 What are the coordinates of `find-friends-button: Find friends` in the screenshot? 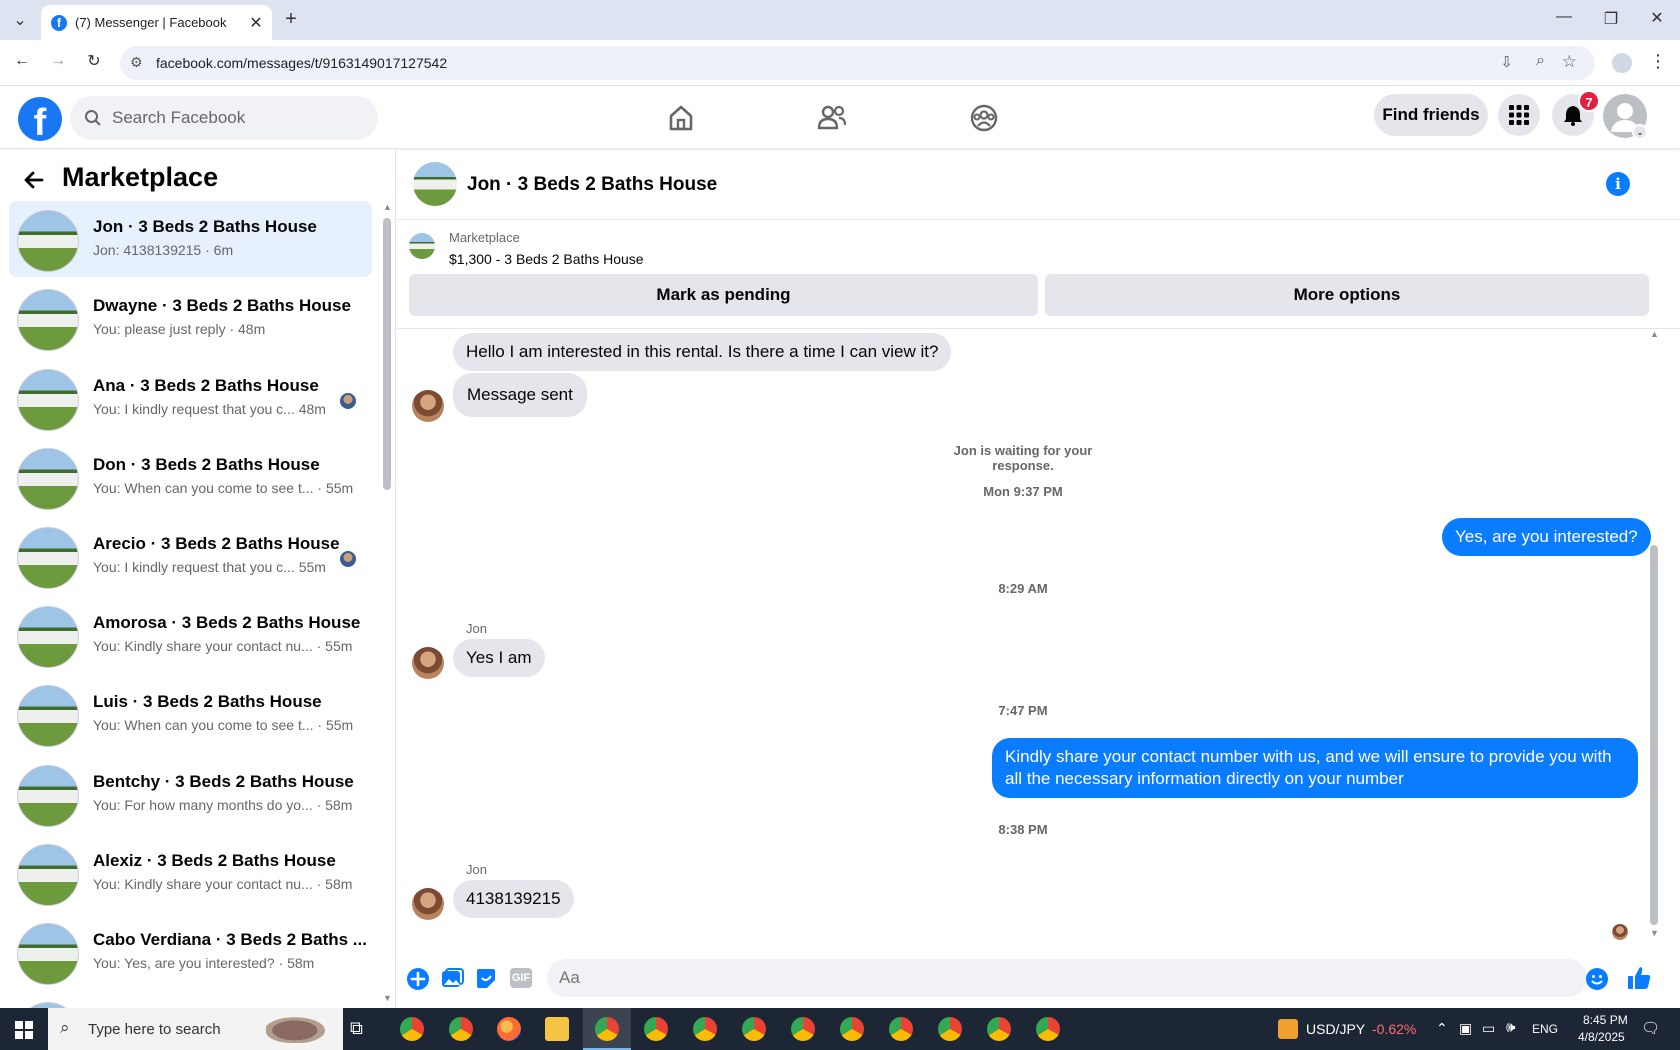 It's located at (1431, 115).